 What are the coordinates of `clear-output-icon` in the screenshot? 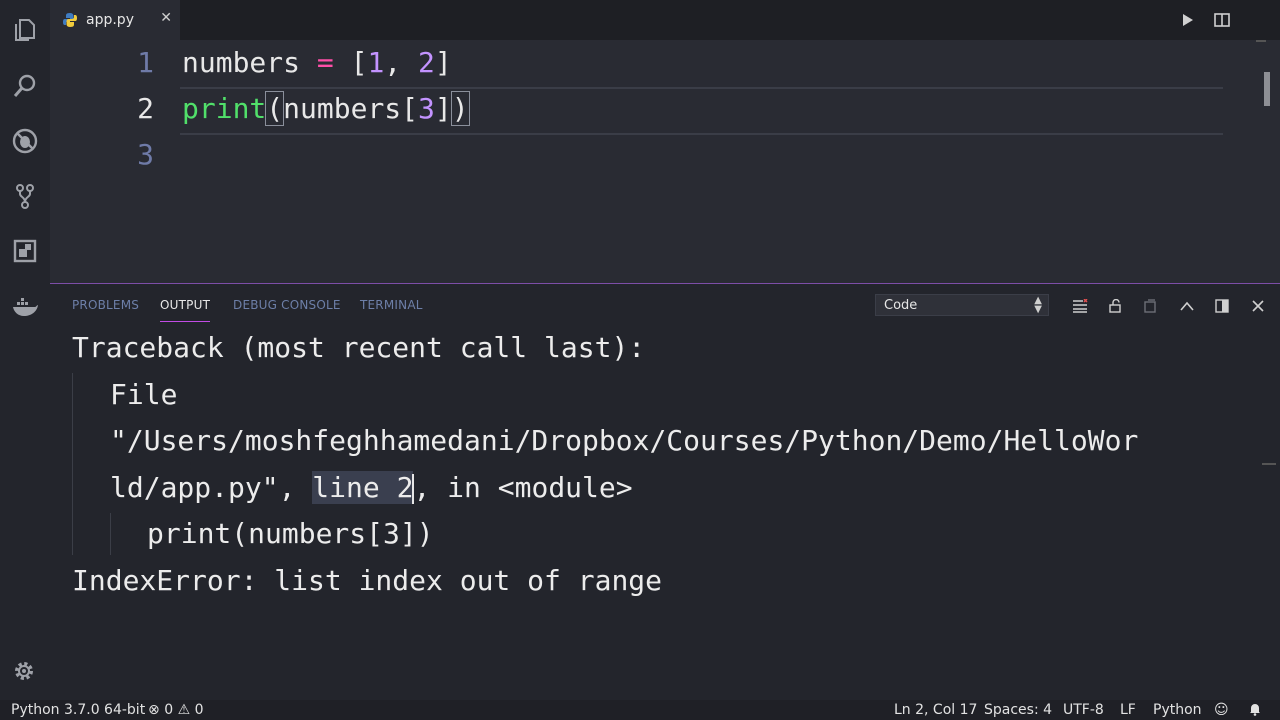 It's located at (1080, 306).